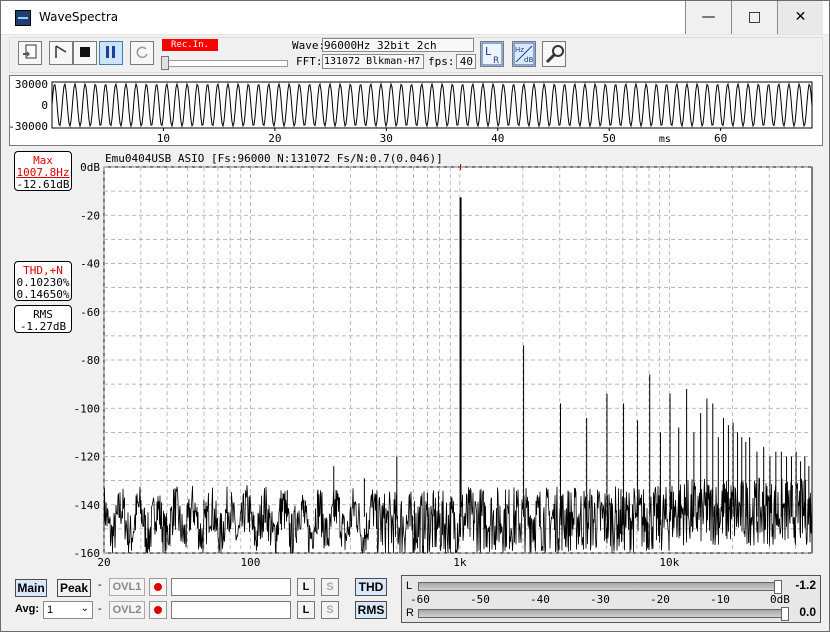 The height and width of the screenshot is (632, 830). I want to click on avg-select: 1 ⌄, so click(68, 610).